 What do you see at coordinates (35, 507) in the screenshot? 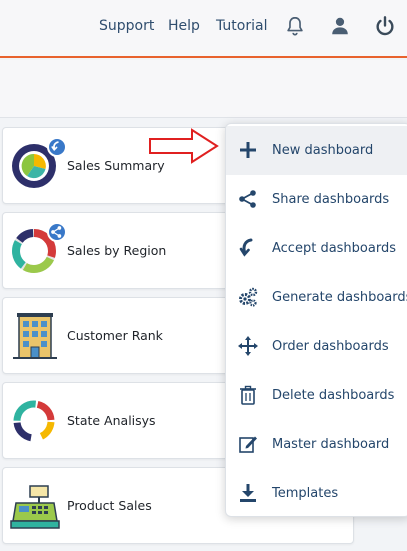
I see `cash-register-icon` at bounding box center [35, 507].